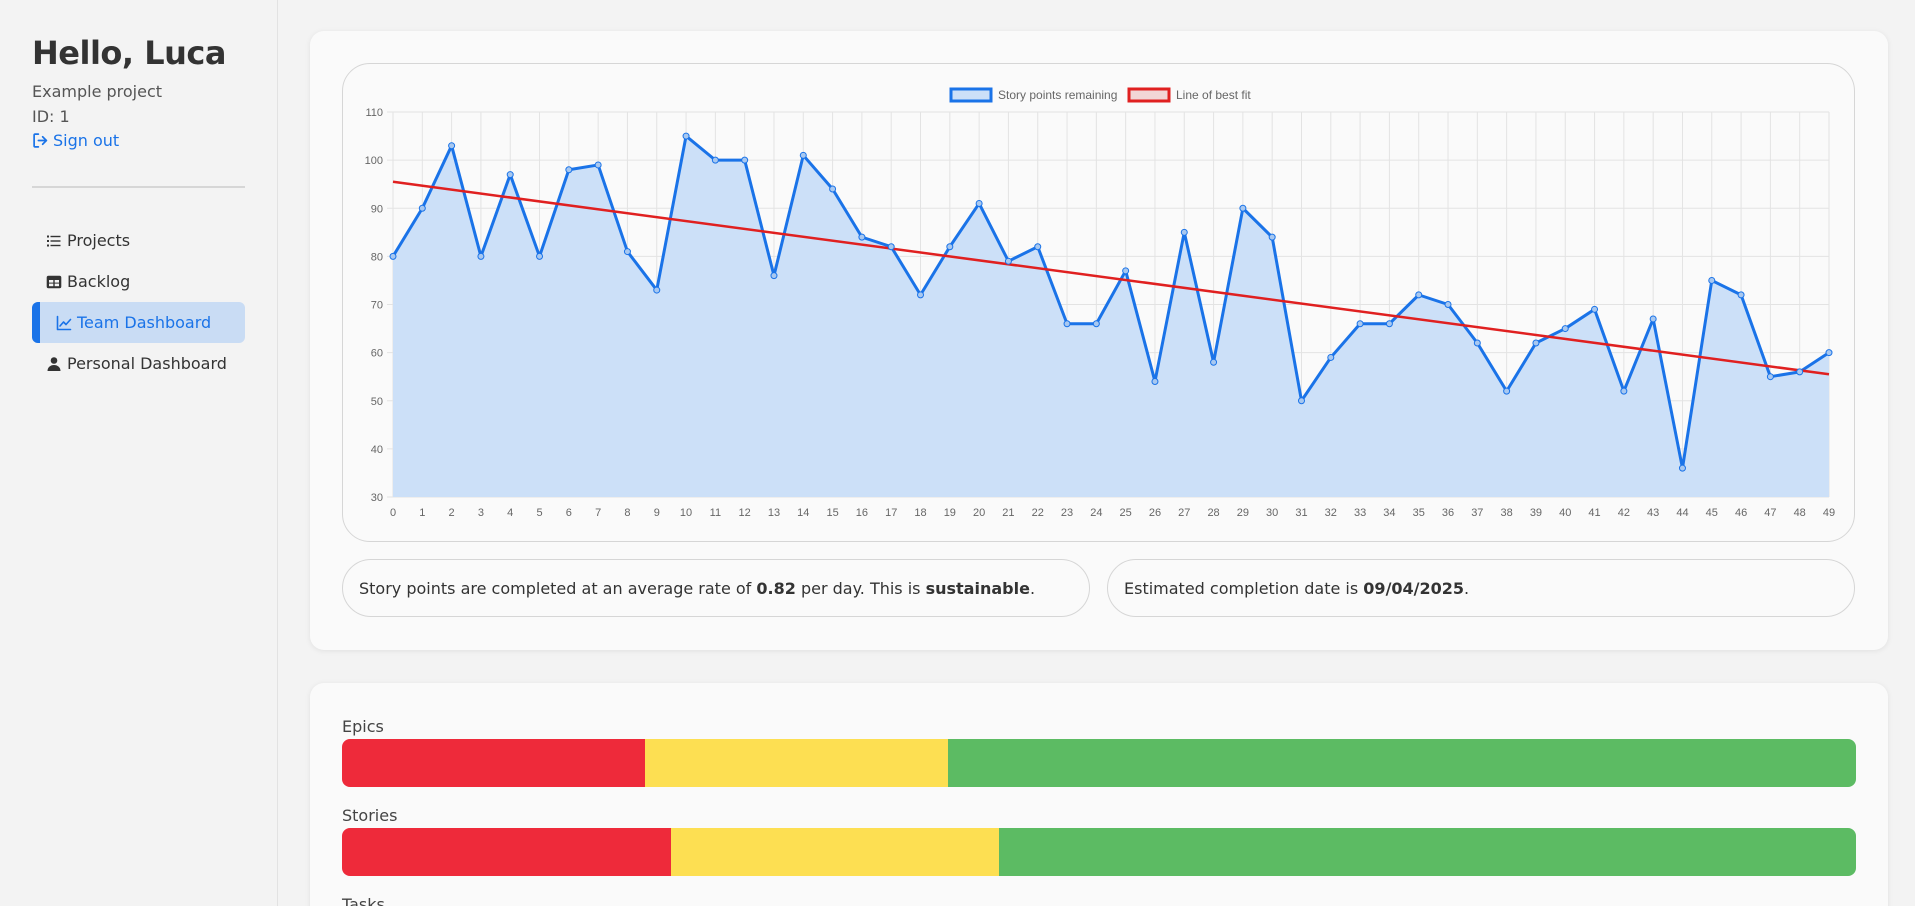 The width and height of the screenshot is (1915, 906). I want to click on x-tick-label: 31, so click(1301, 513).